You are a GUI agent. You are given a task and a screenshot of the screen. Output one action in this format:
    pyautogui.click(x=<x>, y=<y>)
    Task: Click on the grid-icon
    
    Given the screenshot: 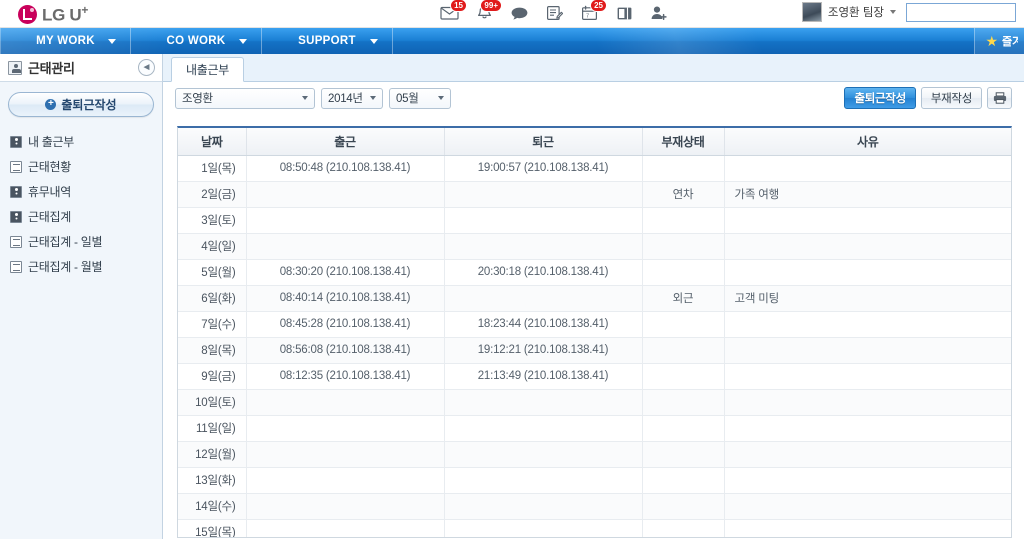 What is the action you would take?
    pyautogui.click(x=16, y=266)
    